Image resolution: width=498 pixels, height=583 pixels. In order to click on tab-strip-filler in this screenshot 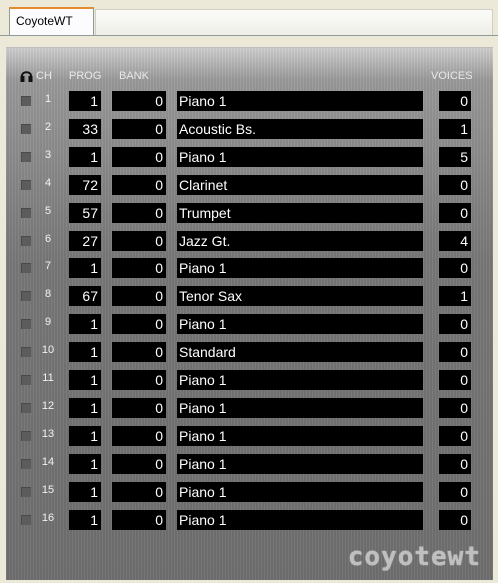, I will do `click(294, 22)`.